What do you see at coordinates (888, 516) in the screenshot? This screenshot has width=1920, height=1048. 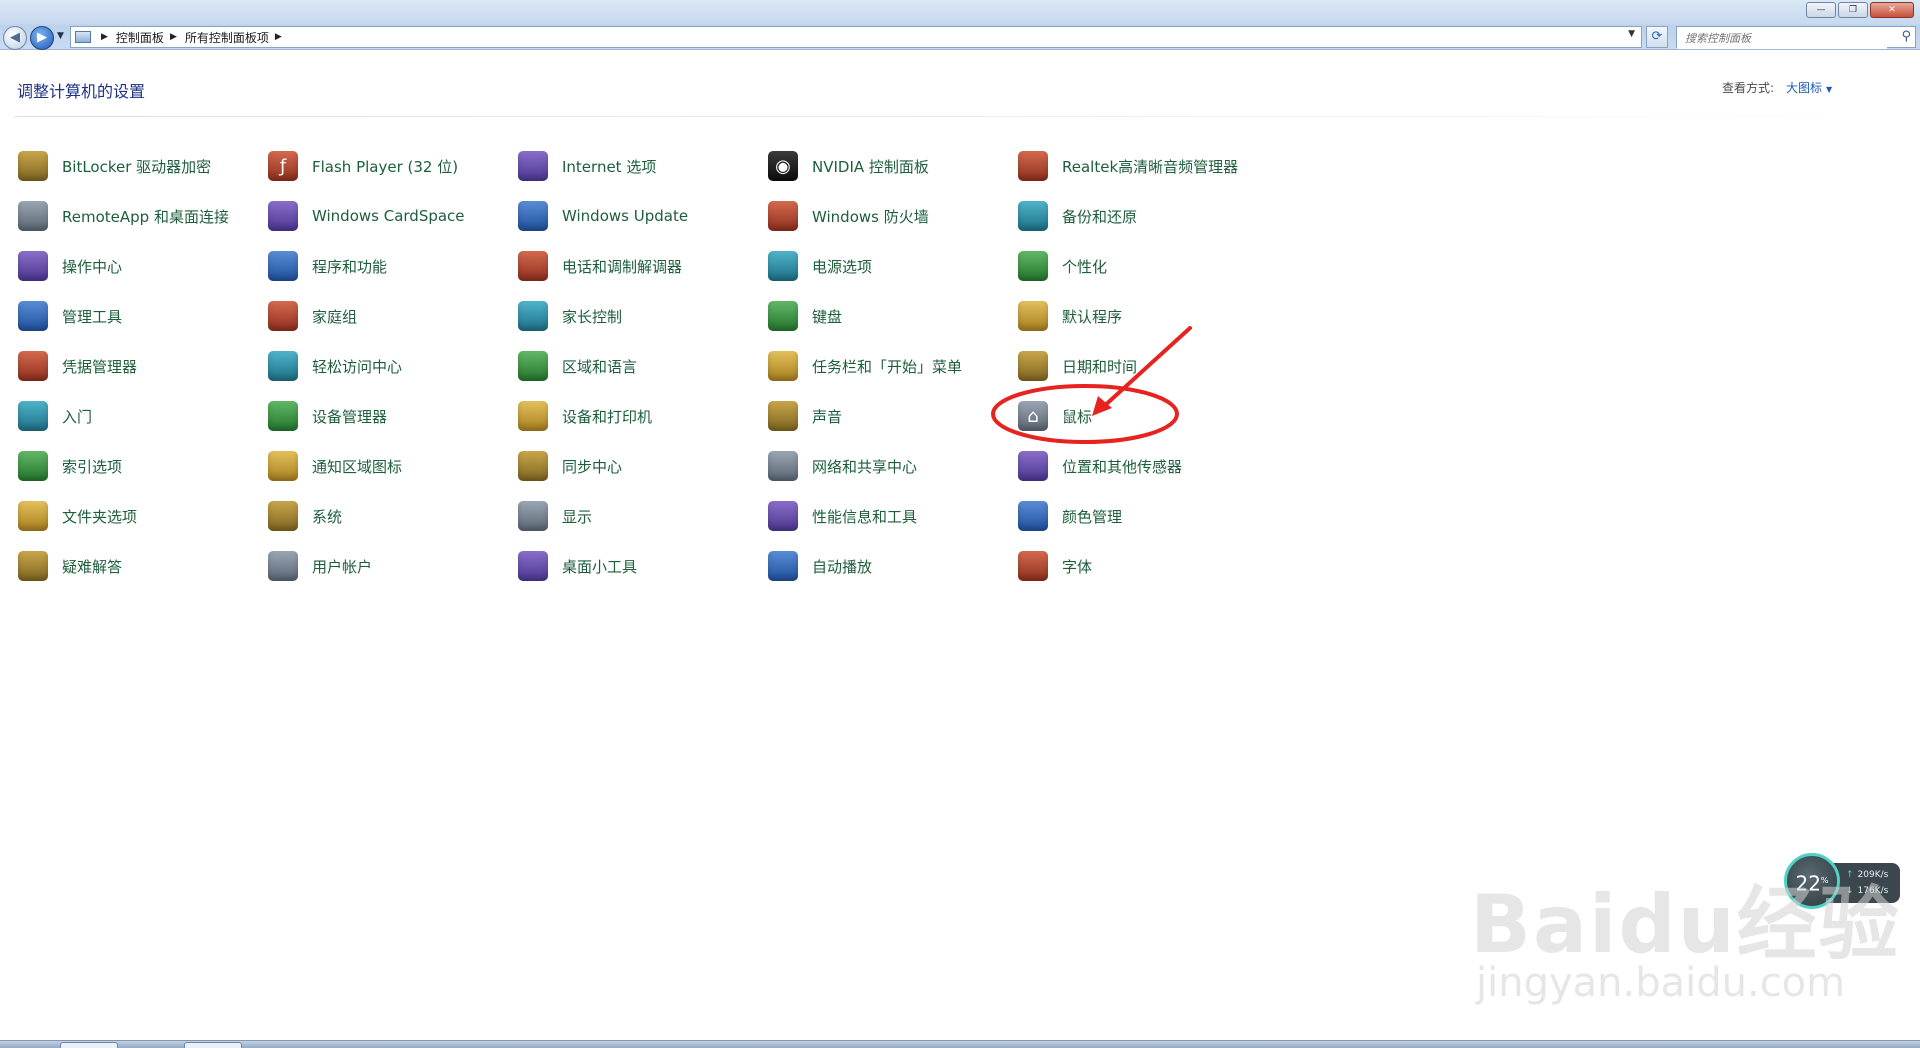 I see `control-panel-item: 性能信息和工具` at bounding box center [888, 516].